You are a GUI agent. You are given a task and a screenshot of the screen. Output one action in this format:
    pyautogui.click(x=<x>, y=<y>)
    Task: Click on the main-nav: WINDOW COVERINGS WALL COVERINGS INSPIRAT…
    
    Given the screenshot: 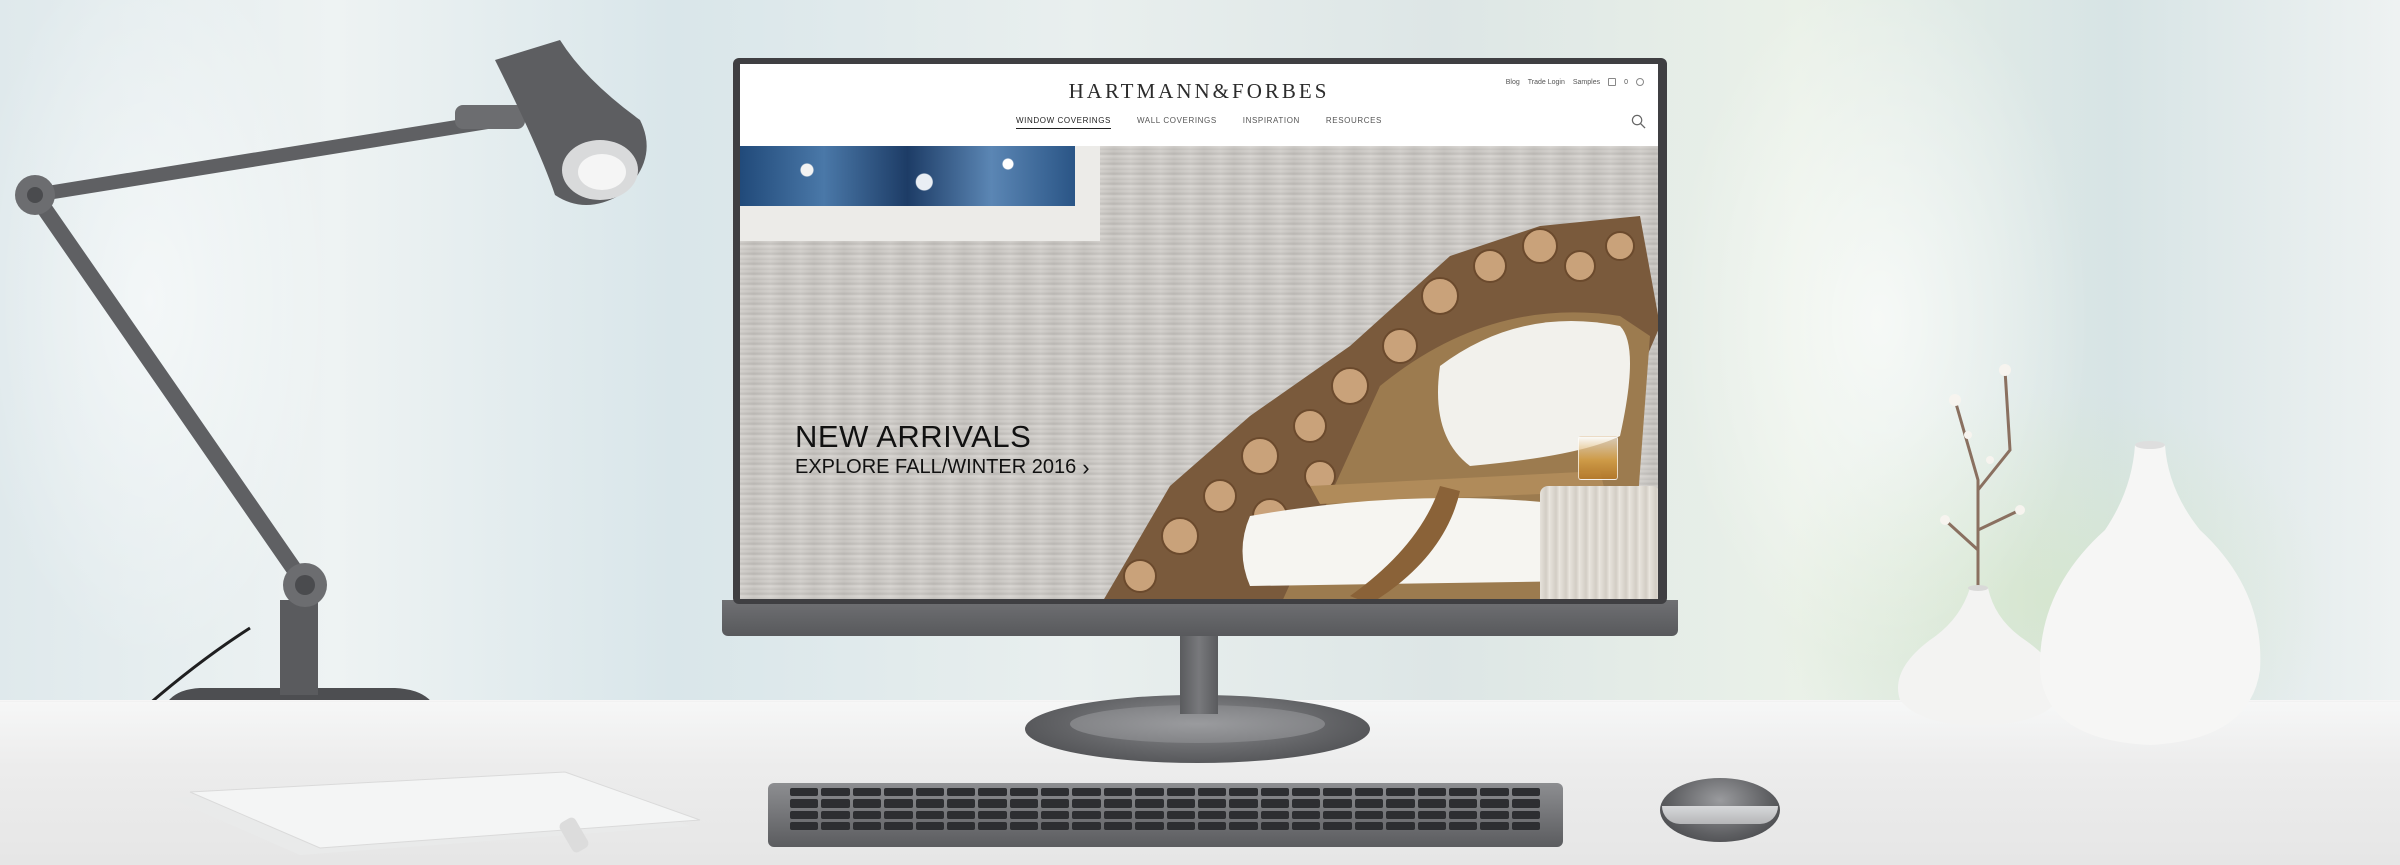 What is the action you would take?
    pyautogui.click(x=1199, y=122)
    